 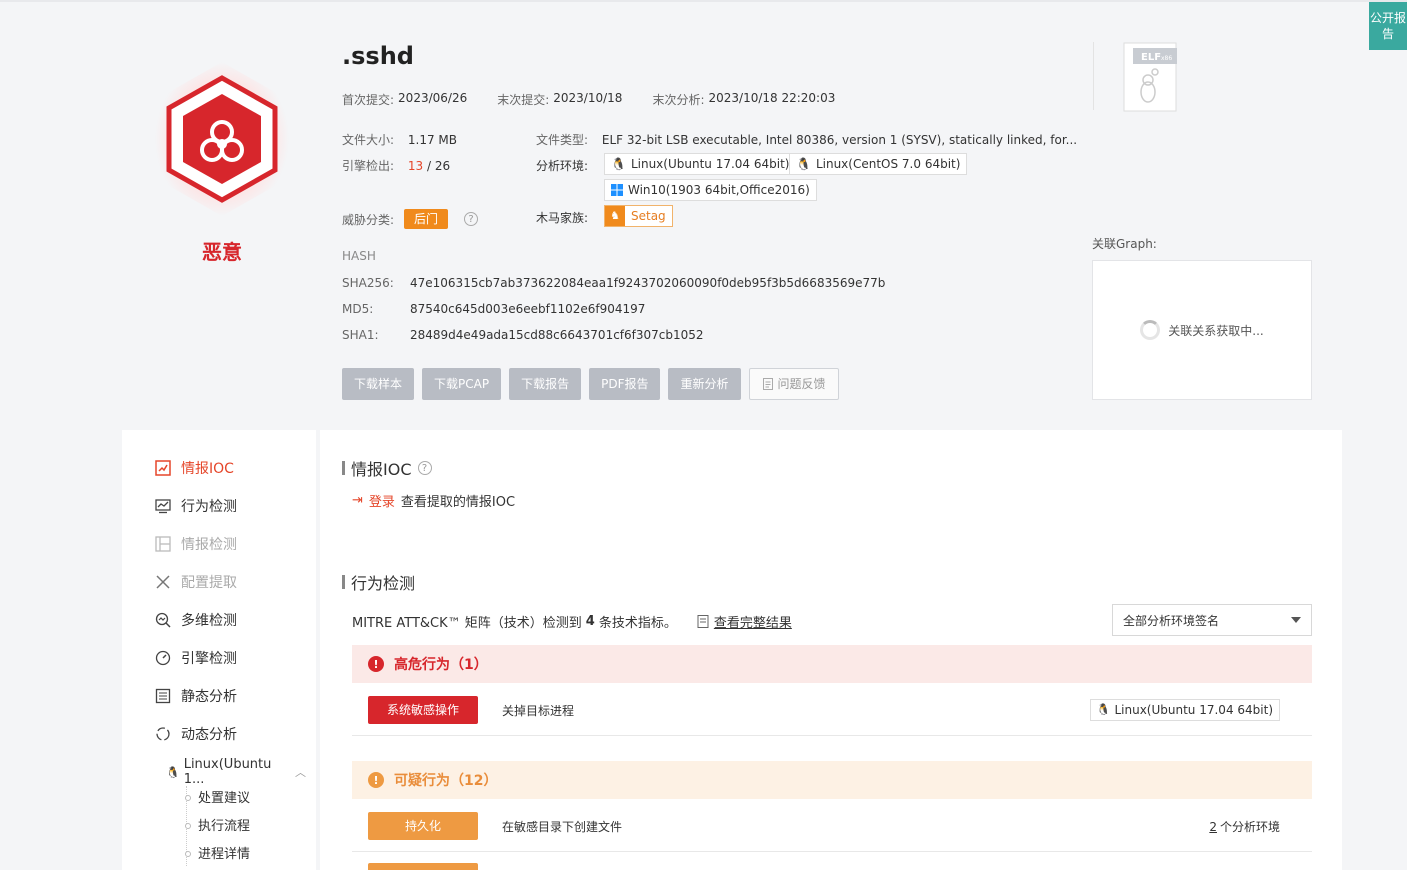 What do you see at coordinates (359, 256) in the screenshot?
I see `hash-title: HASH` at bounding box center [359, 256].